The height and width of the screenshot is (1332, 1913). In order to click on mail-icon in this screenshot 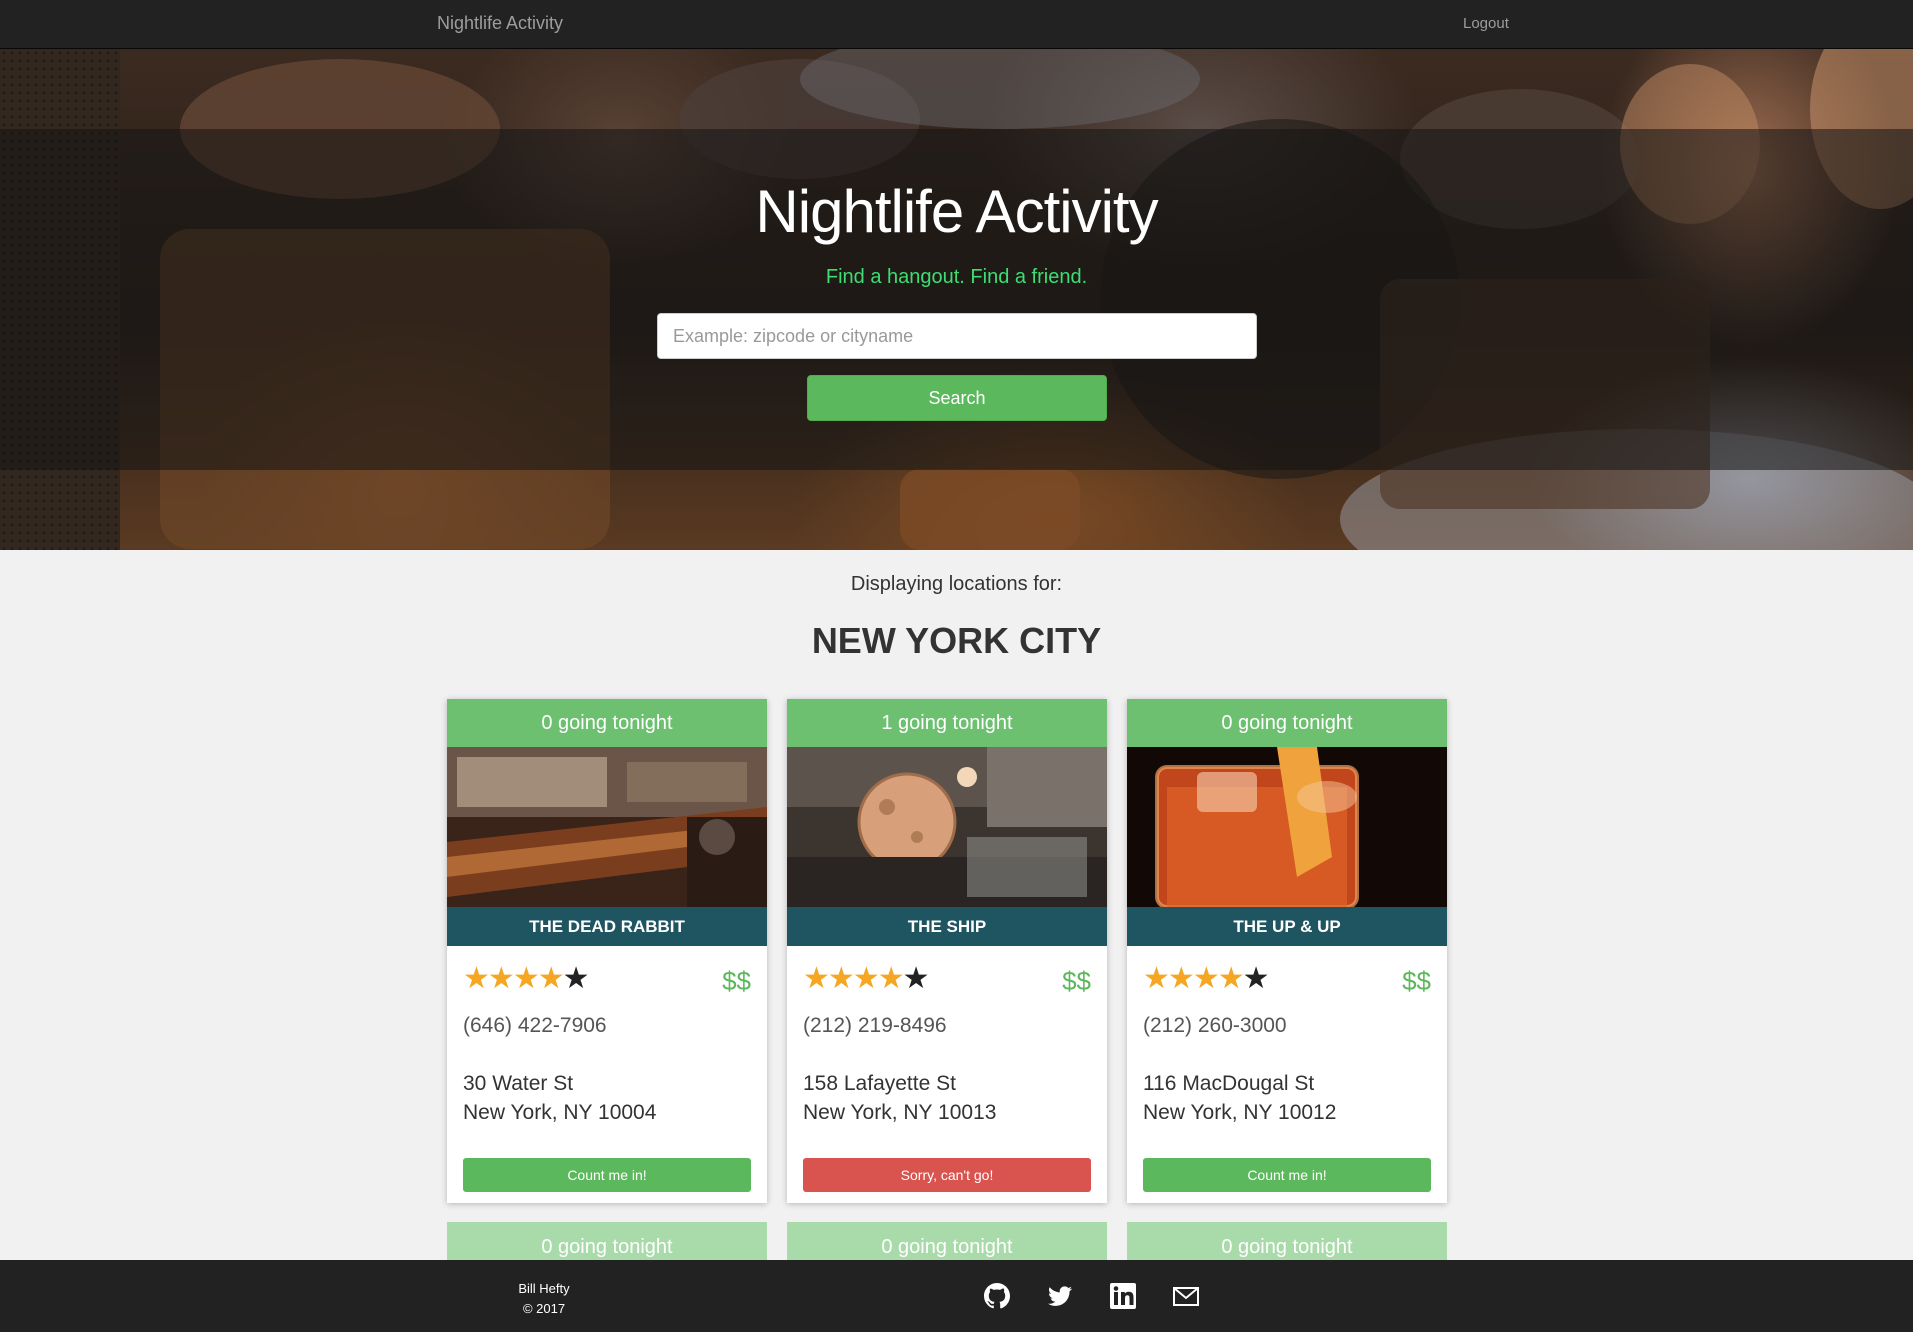, I will do `click(1186, 1296)`.